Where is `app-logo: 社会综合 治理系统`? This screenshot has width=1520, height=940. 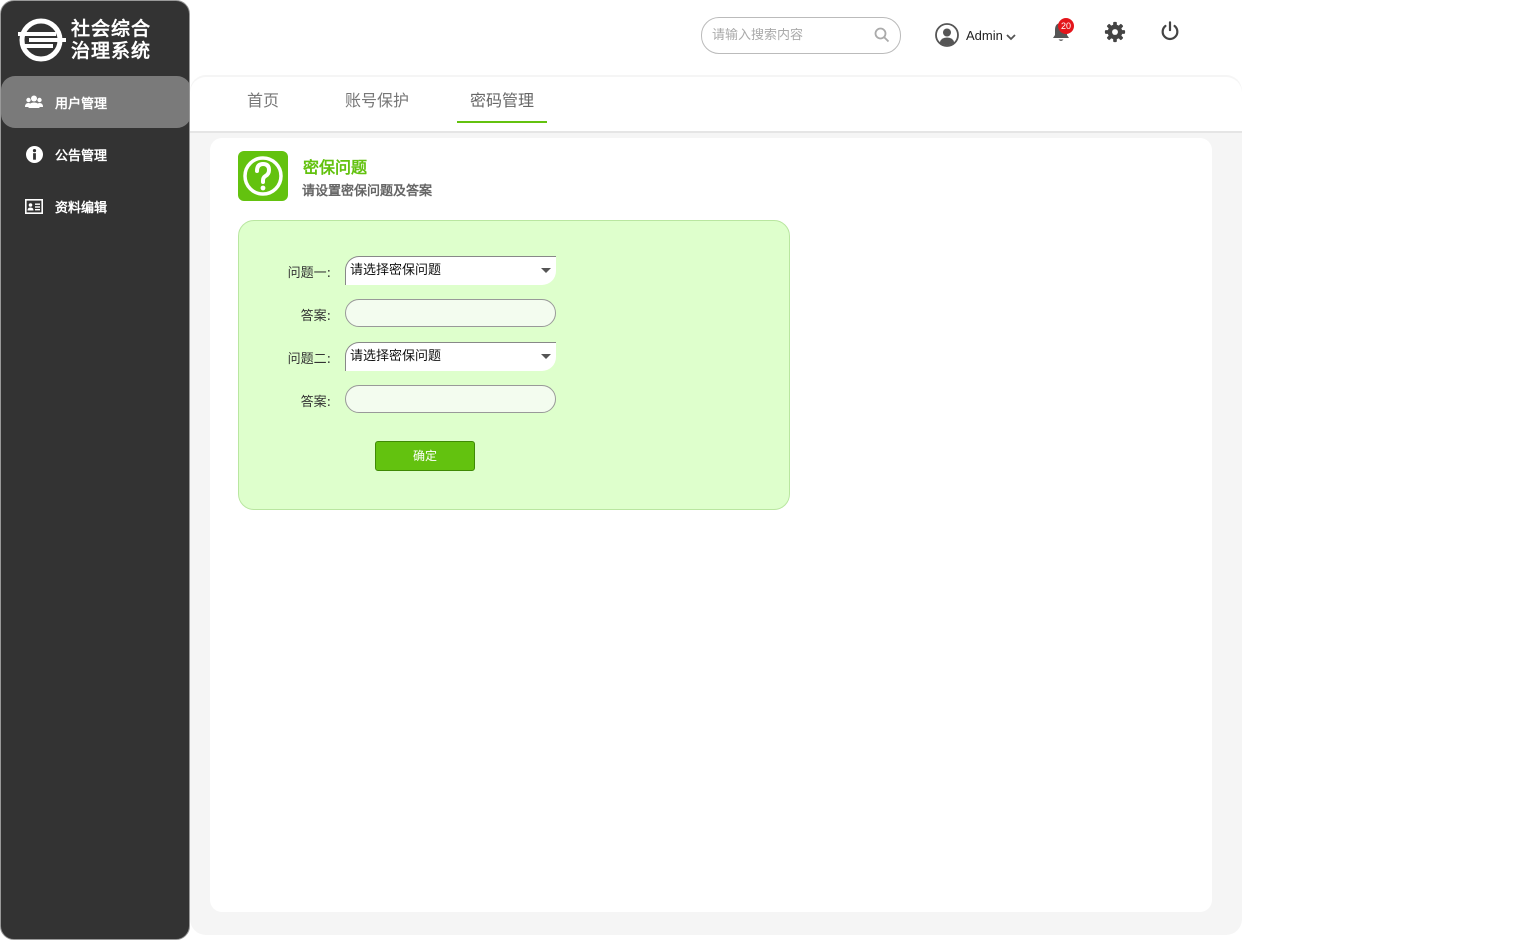 app-logo: 社会综合 治理系统 is located at coordinates (102, 40).